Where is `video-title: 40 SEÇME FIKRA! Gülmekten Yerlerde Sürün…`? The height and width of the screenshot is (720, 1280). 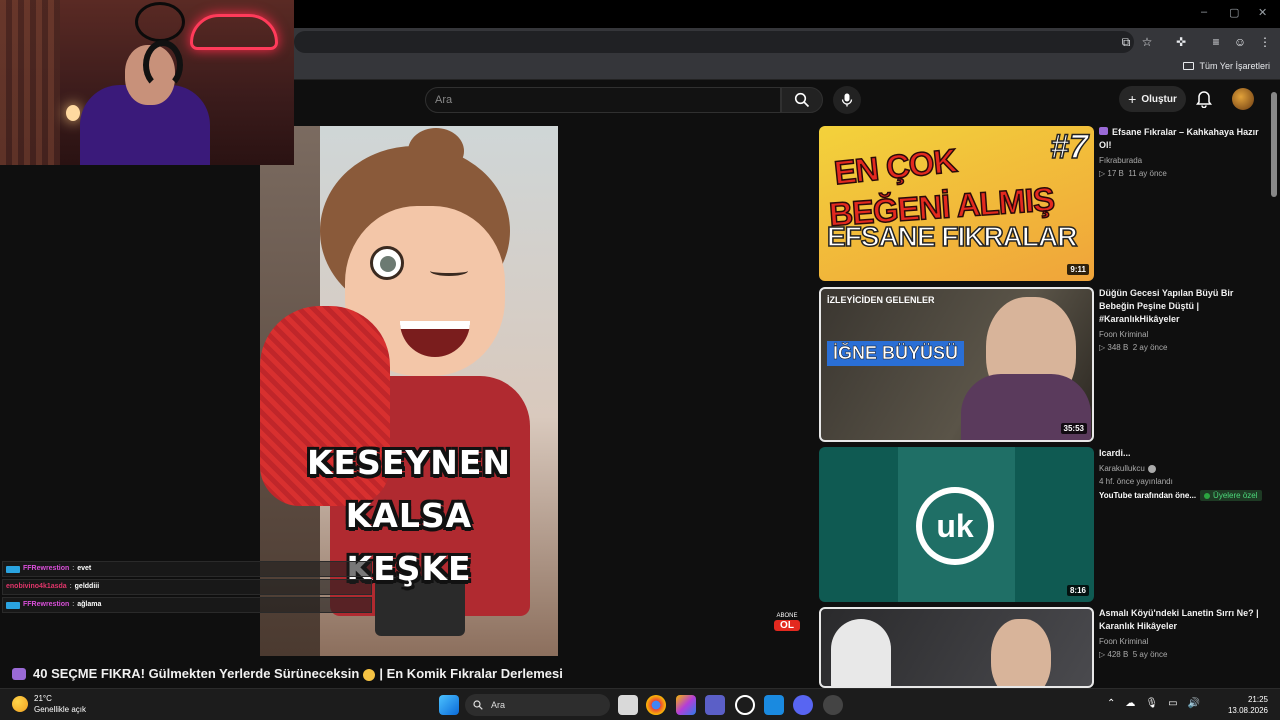 video-title: 40 SEÇME FIKRA! Gülmekten Yerlerde Sürün… is located at coordinates (287, 673).